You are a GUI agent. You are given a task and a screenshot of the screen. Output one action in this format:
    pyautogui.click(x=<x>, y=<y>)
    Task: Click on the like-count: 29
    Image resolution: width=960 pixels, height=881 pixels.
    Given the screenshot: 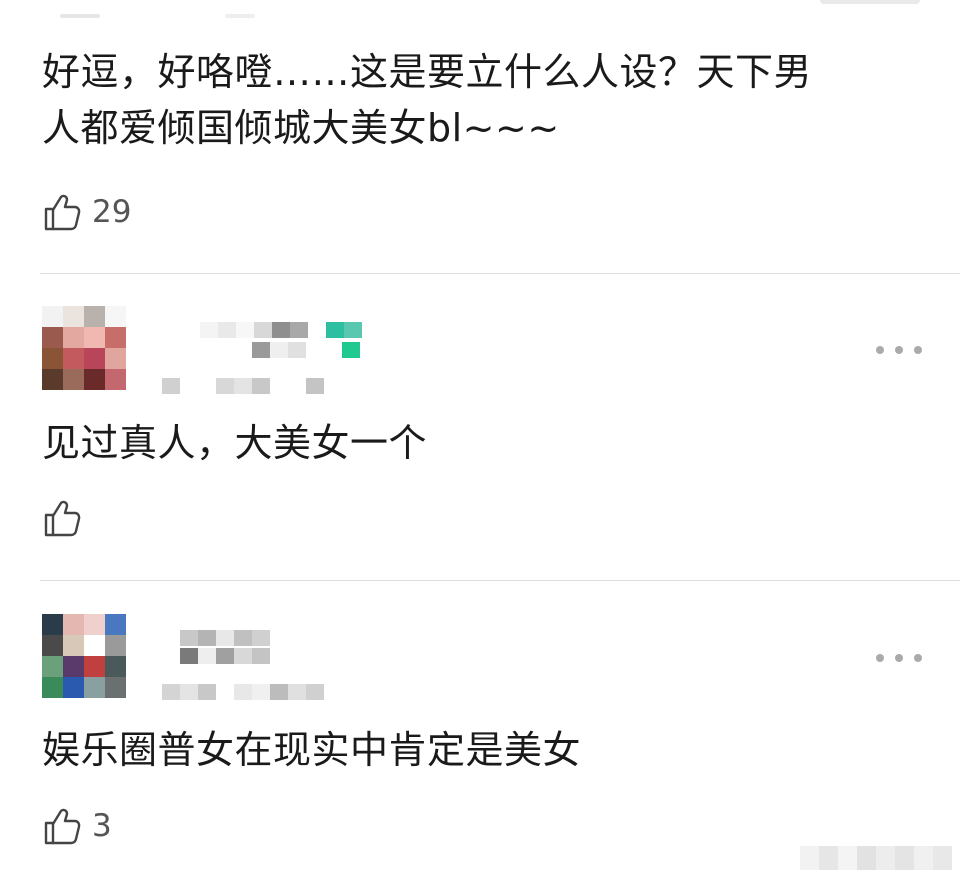 What is the action you would take?
    pyautogui.click(x=112, y=212)
    